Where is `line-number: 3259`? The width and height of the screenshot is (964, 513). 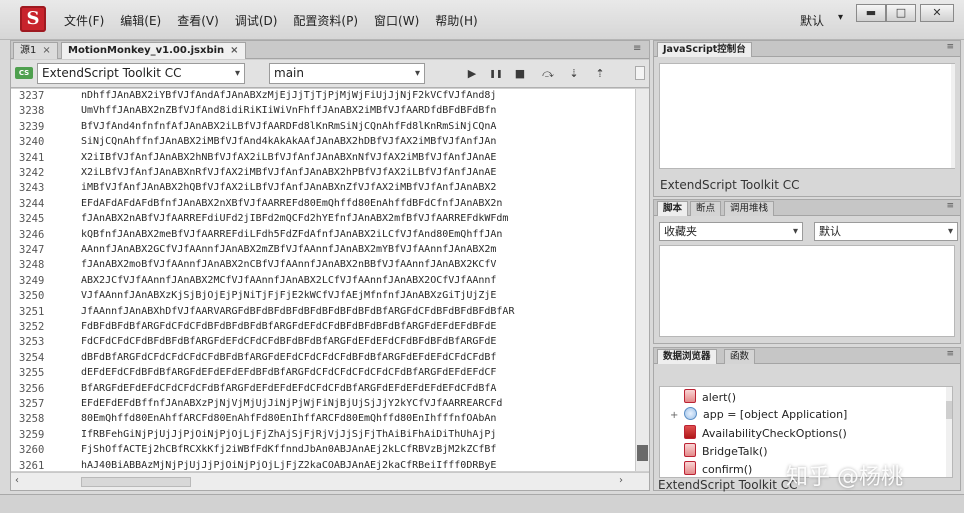
line-number: 3259 is located at coordinates (32, 434).